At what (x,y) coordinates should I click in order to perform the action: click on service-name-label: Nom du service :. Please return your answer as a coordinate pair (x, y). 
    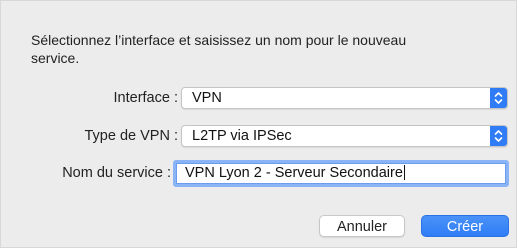
    Looking at the image, I should click on (116, 173).